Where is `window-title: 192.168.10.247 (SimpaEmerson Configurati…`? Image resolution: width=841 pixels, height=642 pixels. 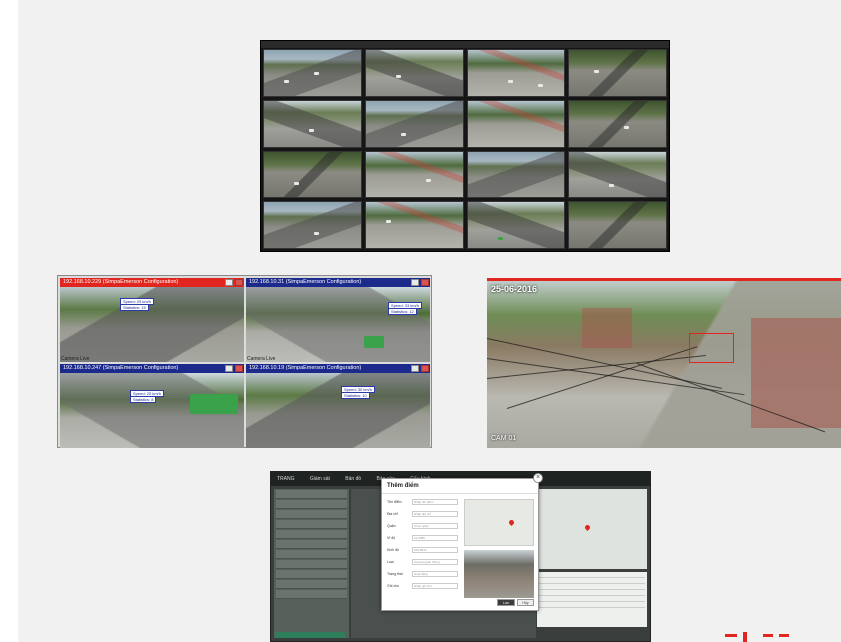
window-title: 192.168.10.247 (SimpaEmerson Configurati… is located at coordinates (152, 368).